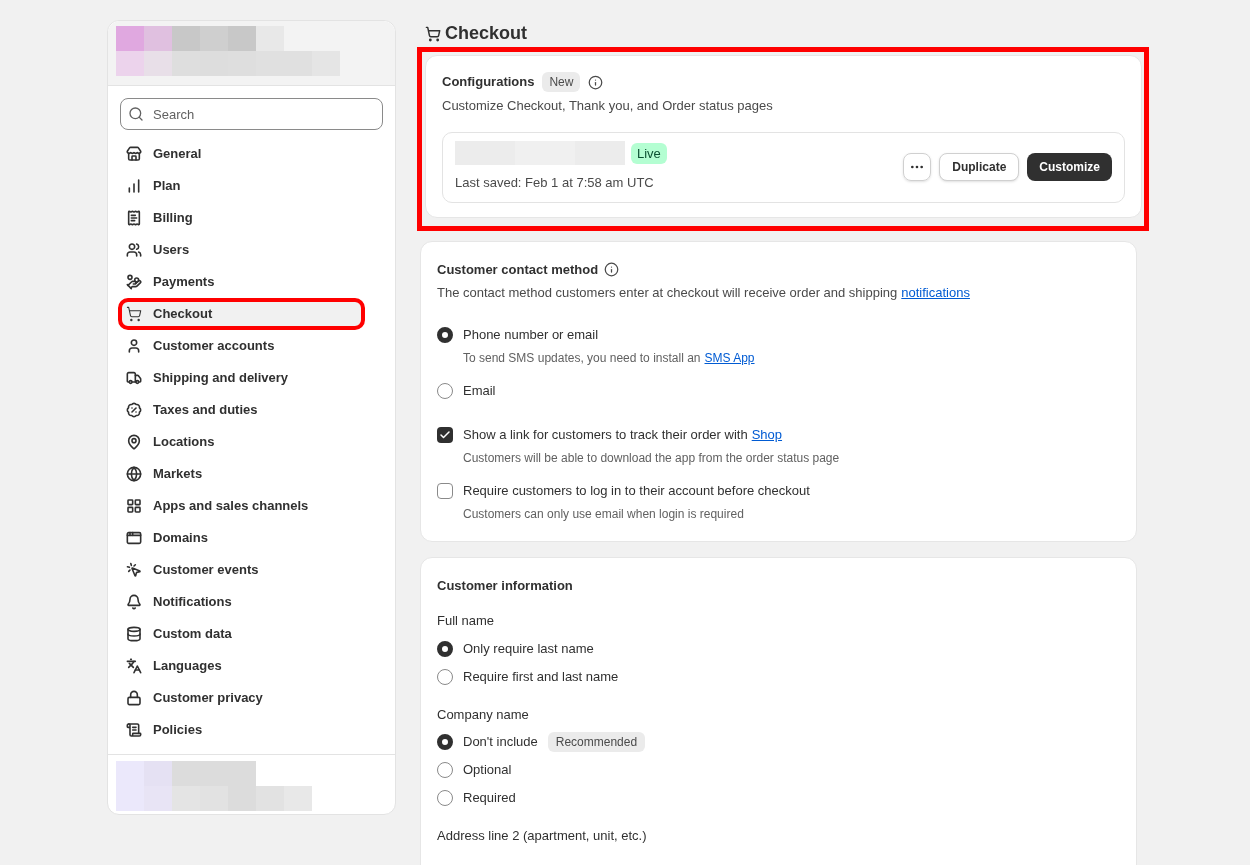 This screenshot has height=865, width=1250. What do you see at coordinates (500, 742) in the screenshot?
I see `option-label: Don't include` at bounding box center [500, 742].